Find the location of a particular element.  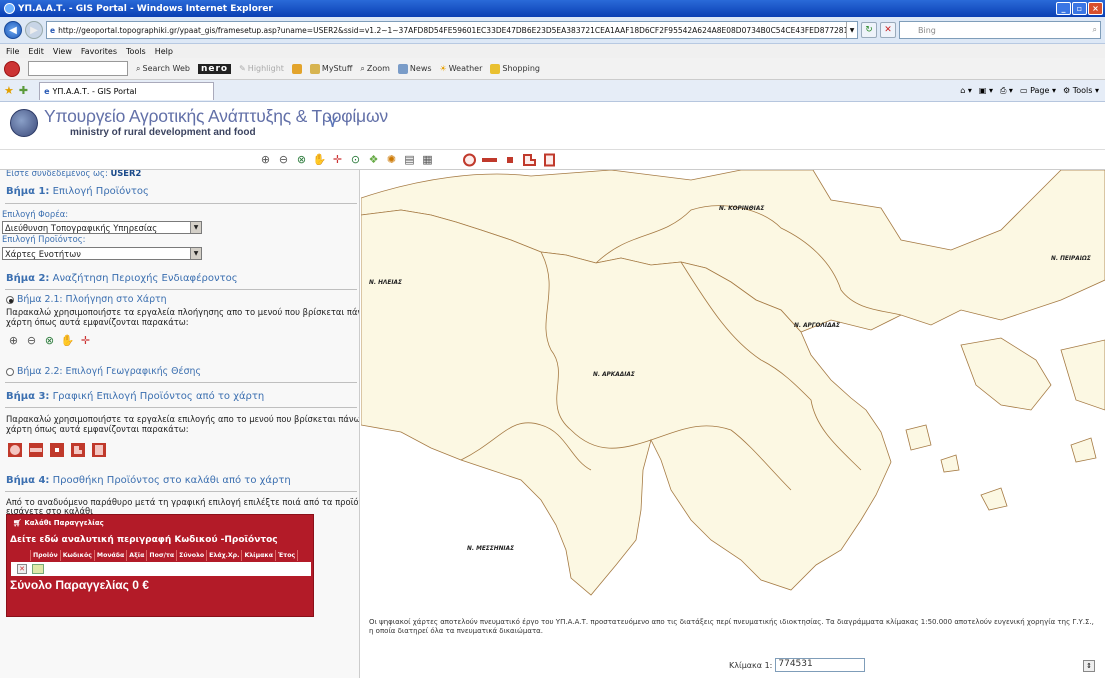

news-icon is located at coordinates (402, 68).